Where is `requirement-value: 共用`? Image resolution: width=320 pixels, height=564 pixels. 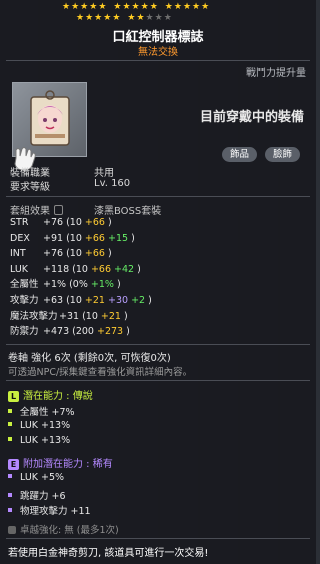
requirement-value: 共用 is located at coordinates (104, 173).